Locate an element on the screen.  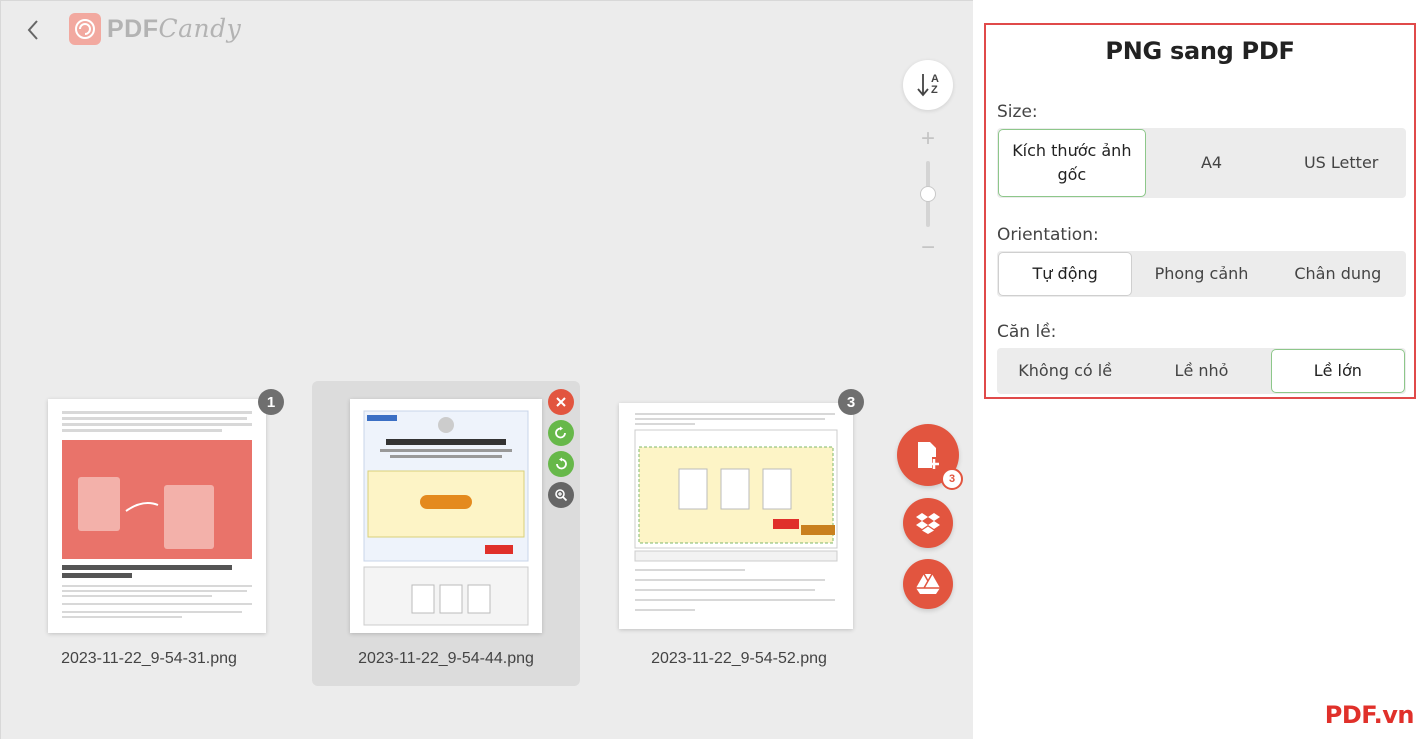
size-option-a4: A4 is located at coordinates (1212, 163).